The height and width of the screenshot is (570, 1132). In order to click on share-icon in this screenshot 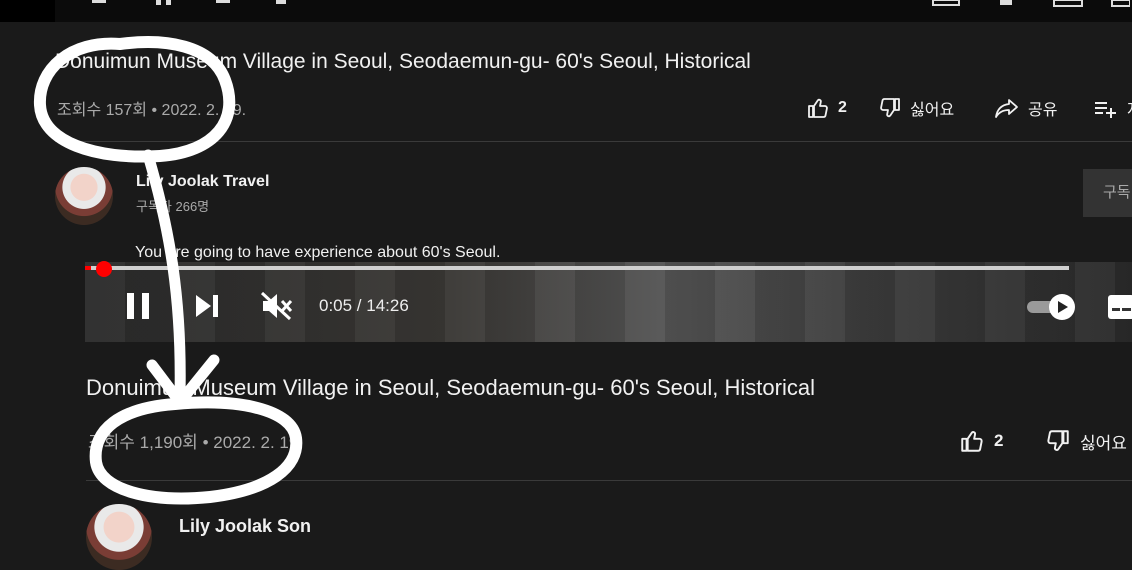, I will do `click(1006, 108)`.